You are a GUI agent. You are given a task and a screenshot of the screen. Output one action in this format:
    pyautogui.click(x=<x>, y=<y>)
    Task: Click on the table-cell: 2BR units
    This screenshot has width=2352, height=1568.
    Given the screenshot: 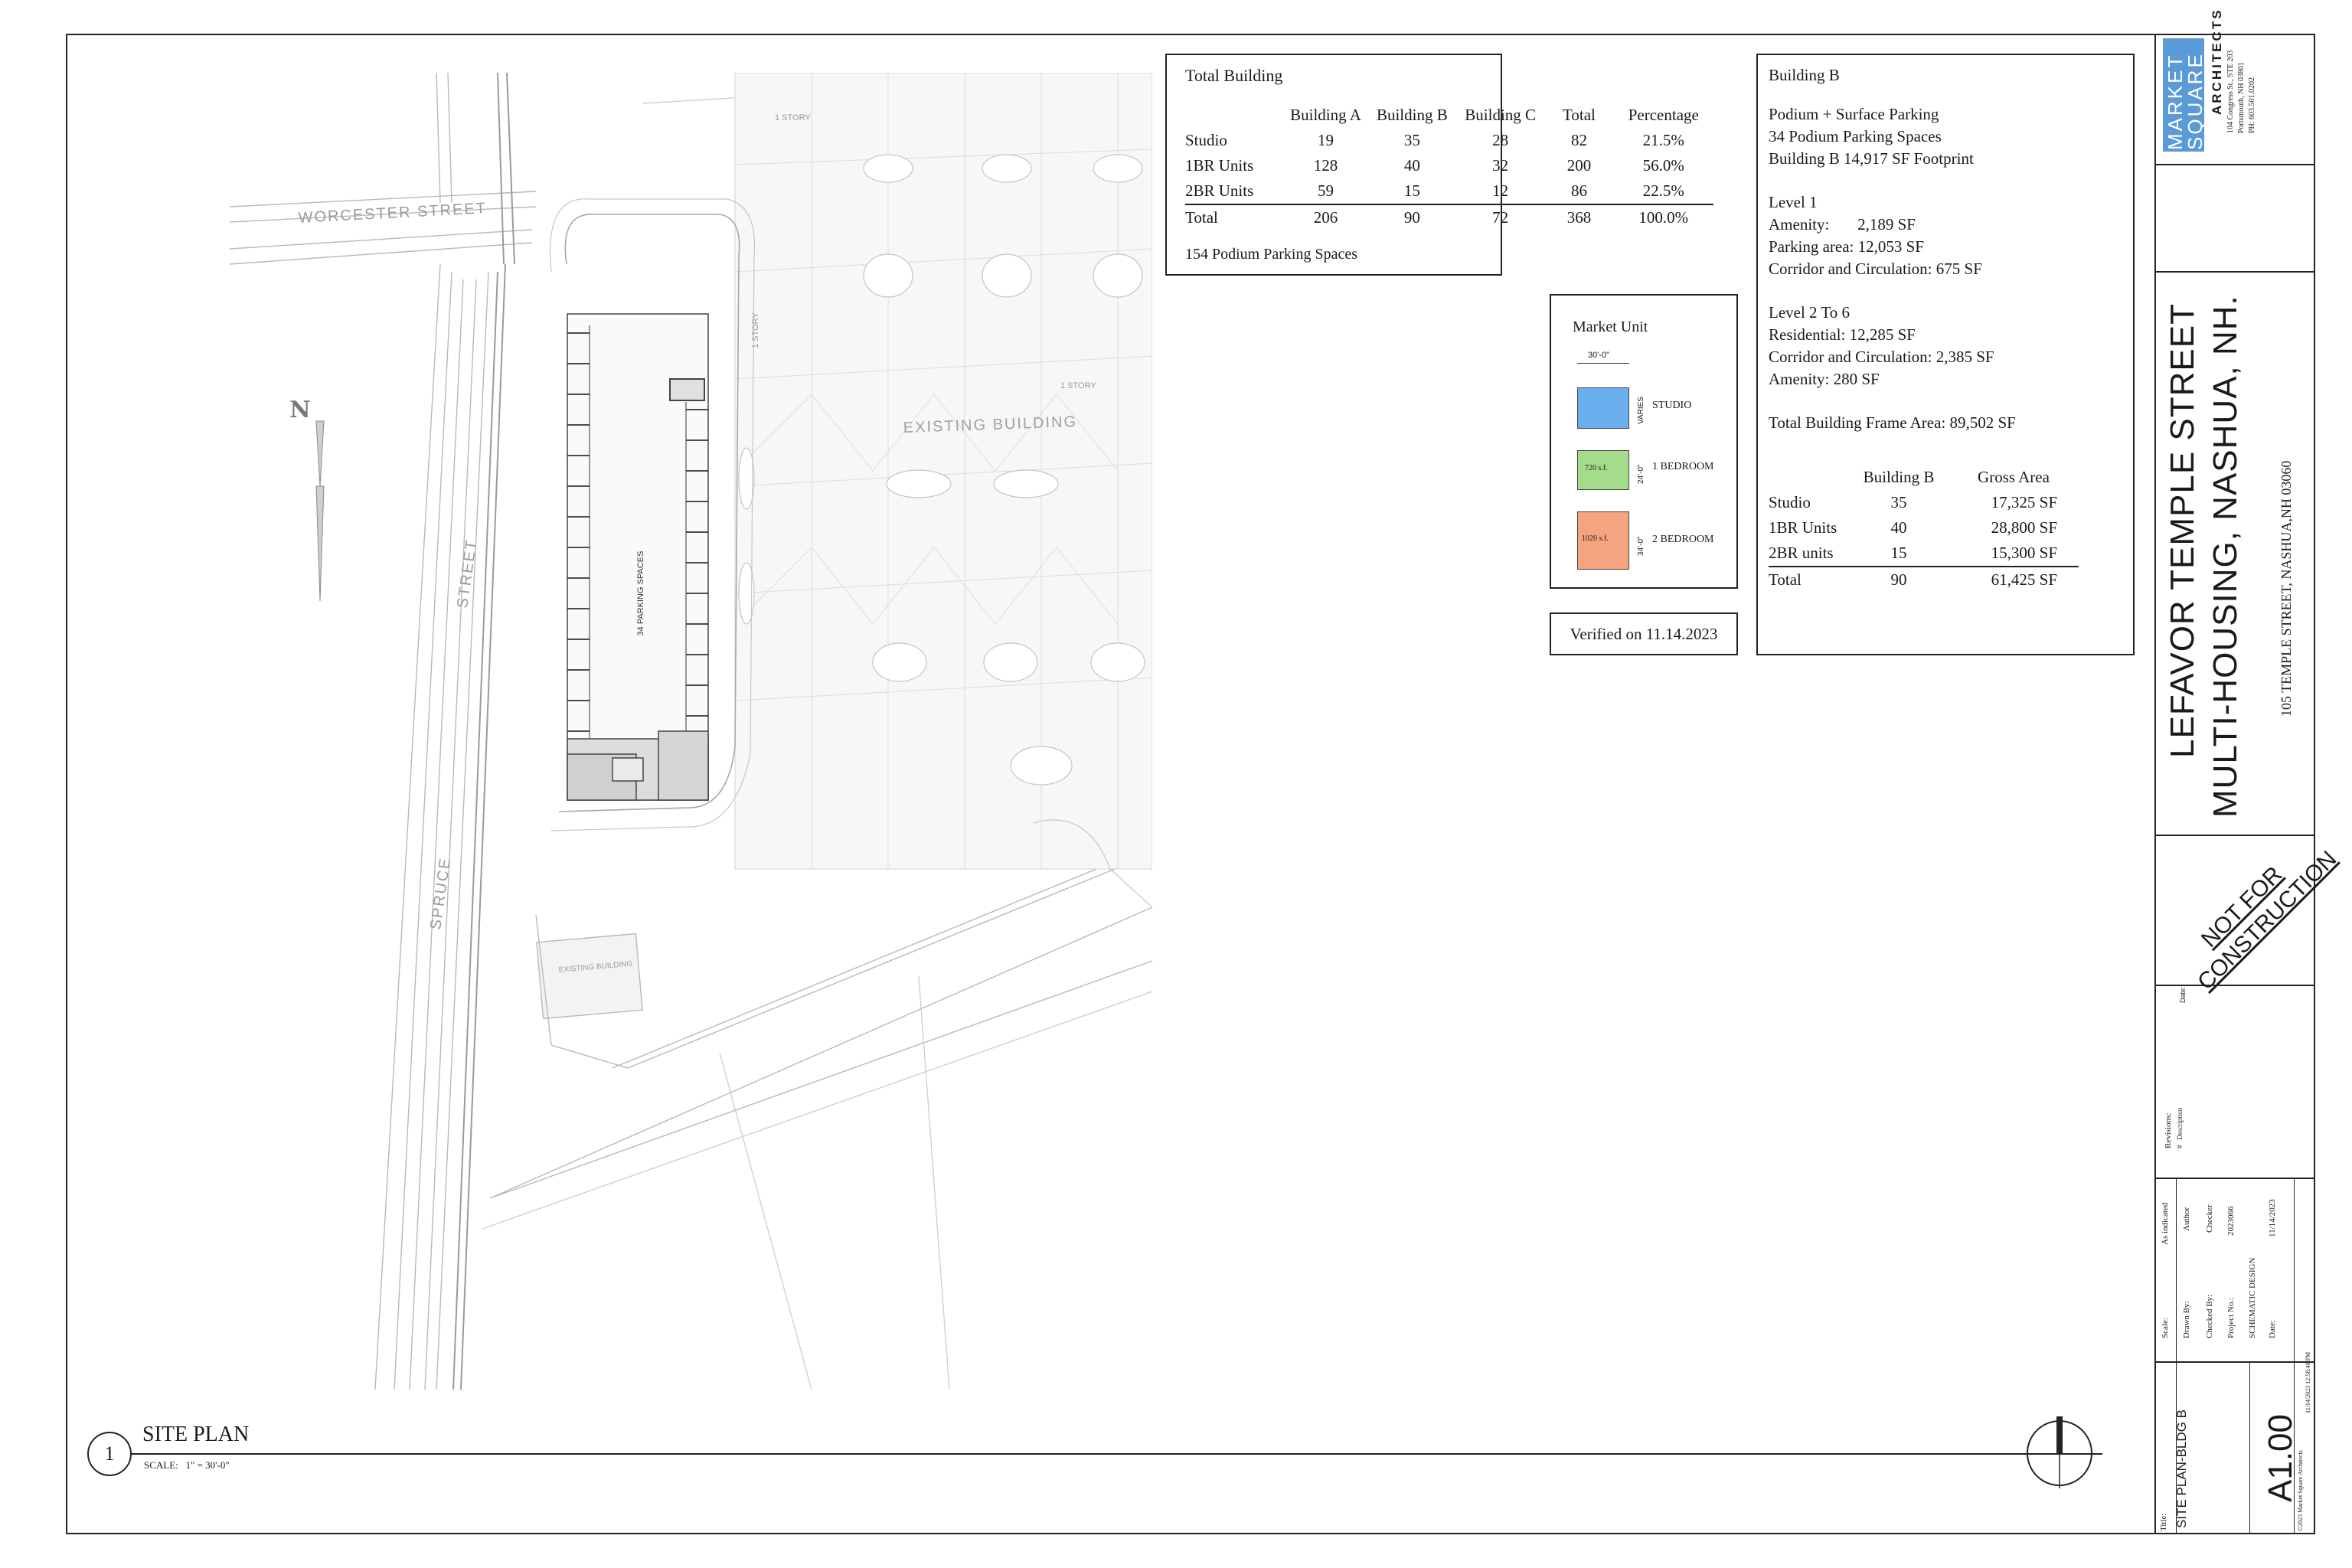 What is the action you would take?
    pyautogui.click(x=1801, y=553)
    